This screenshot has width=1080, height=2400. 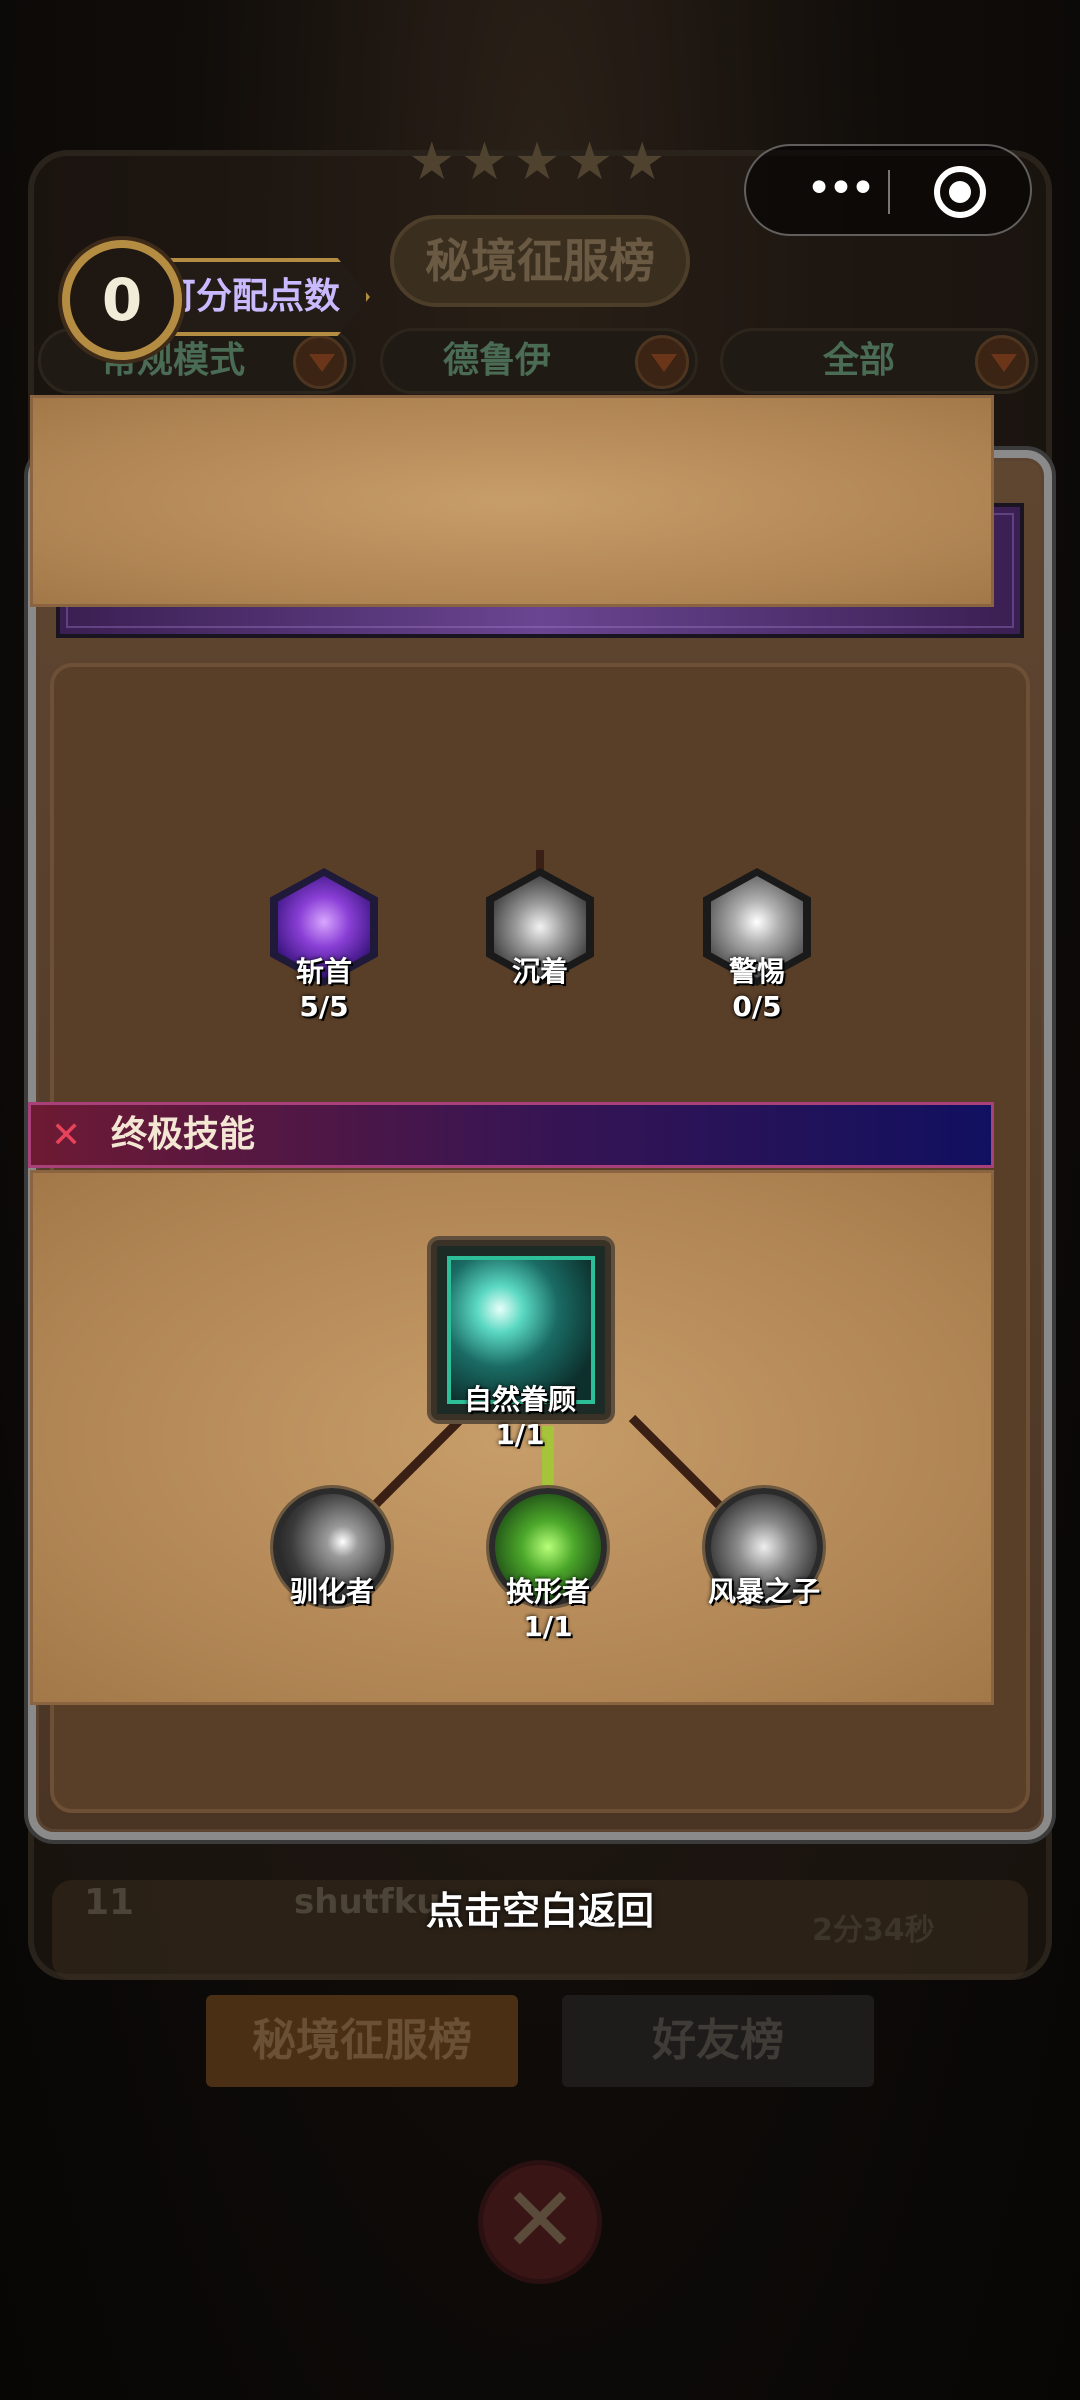 I want to click on tab-conquest-board: 秘境征服榜, so click(x=362, y=2041).